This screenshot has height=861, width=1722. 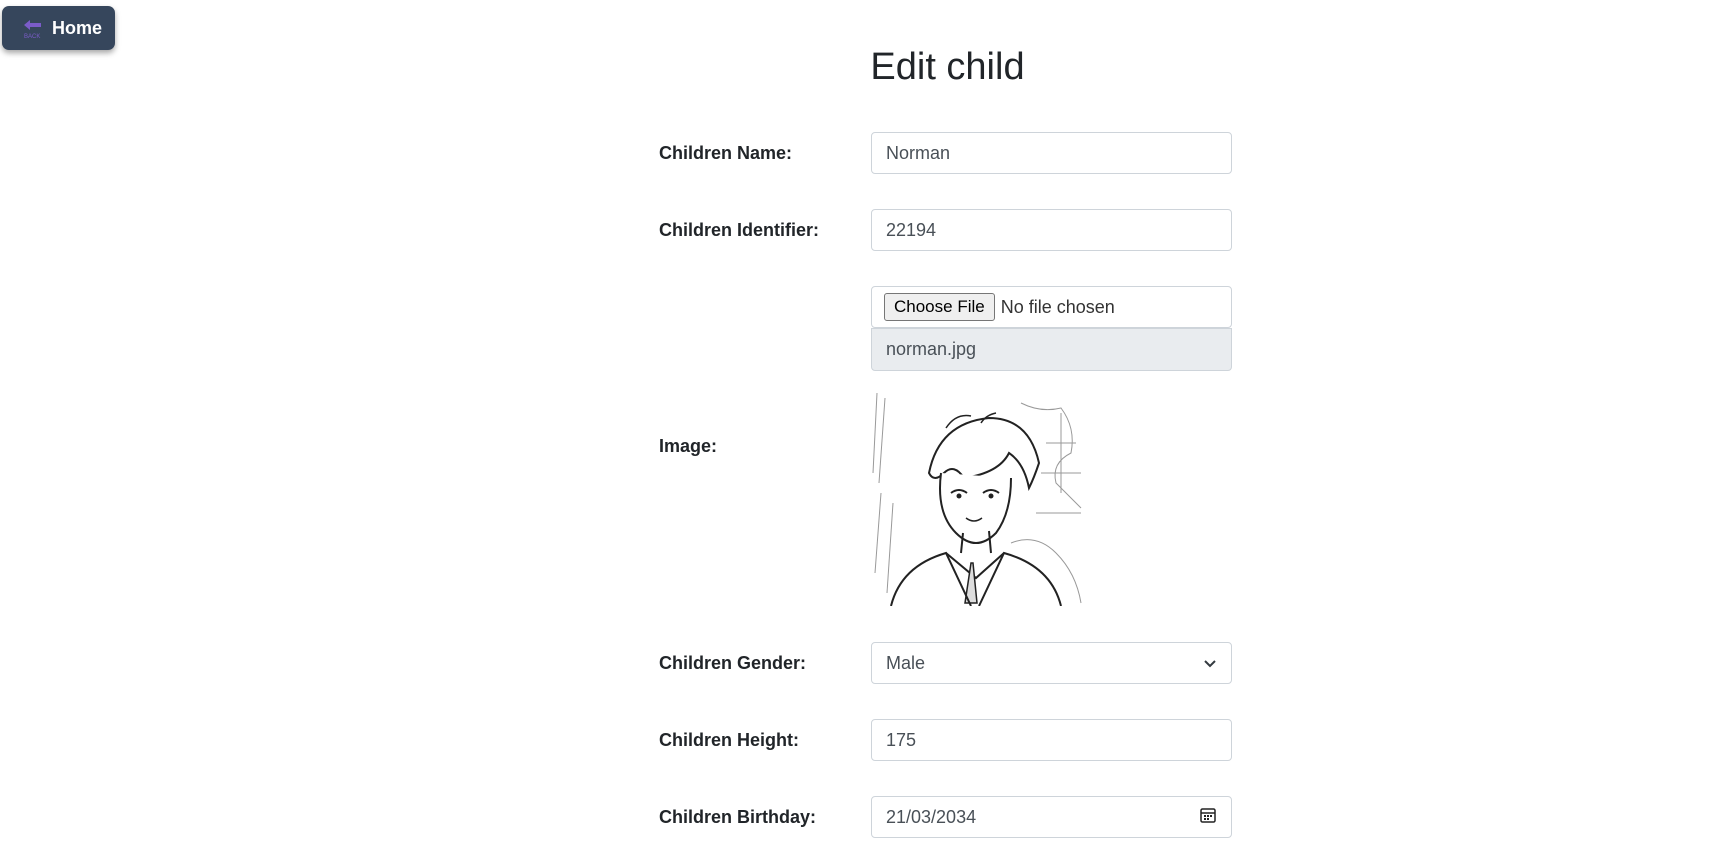 What do you see at coordinates (1051, 817) in the screenshot?
I see `birthday-date-input: 21/03/2034` at bounding box center [1051, 817].